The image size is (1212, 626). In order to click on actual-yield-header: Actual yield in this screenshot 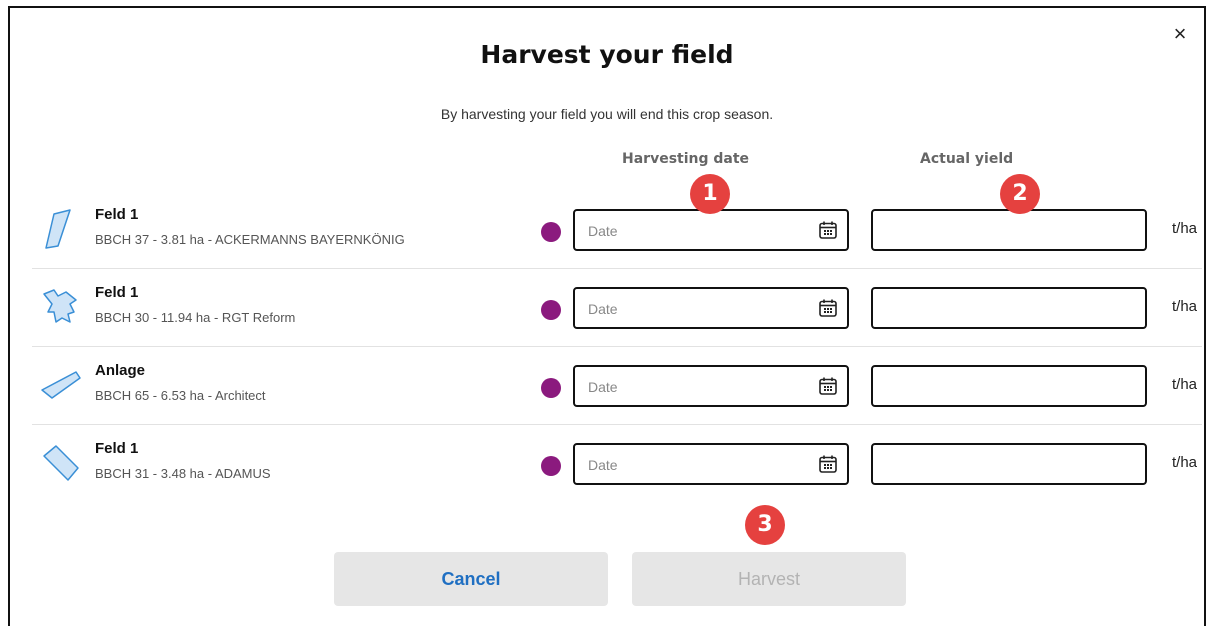, I will do `click(967, 159)`.